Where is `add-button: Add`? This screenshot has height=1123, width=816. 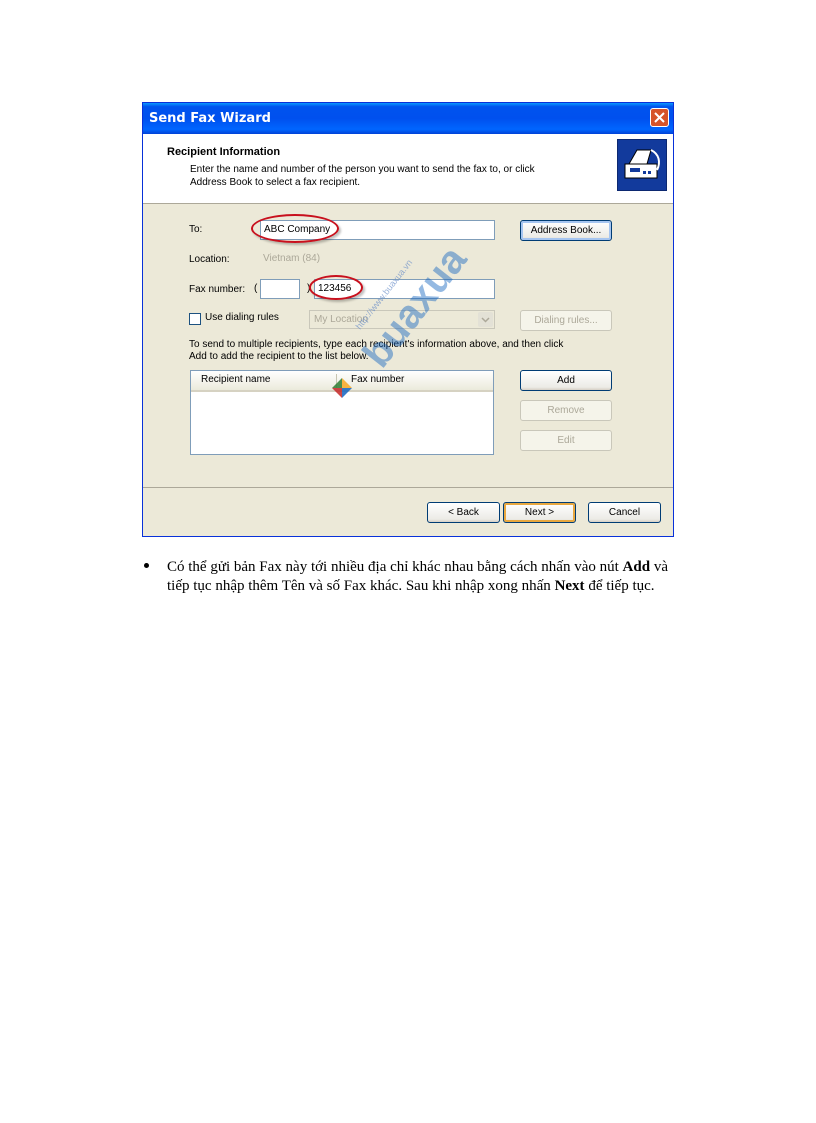 add-button: Add is located at coordinates (566, 380).